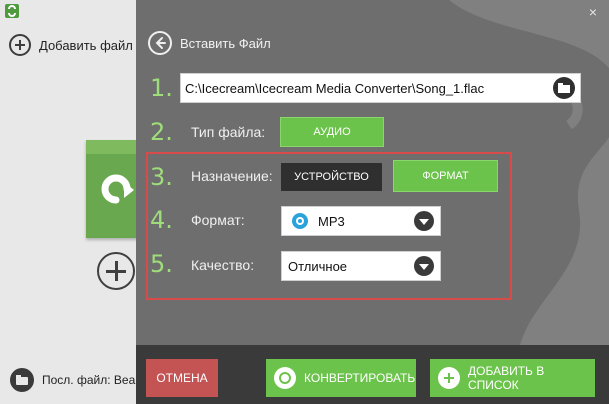  Describe the element at coordinates (12, 11) in the screenshot. I see `app-logo-icon` at that location.